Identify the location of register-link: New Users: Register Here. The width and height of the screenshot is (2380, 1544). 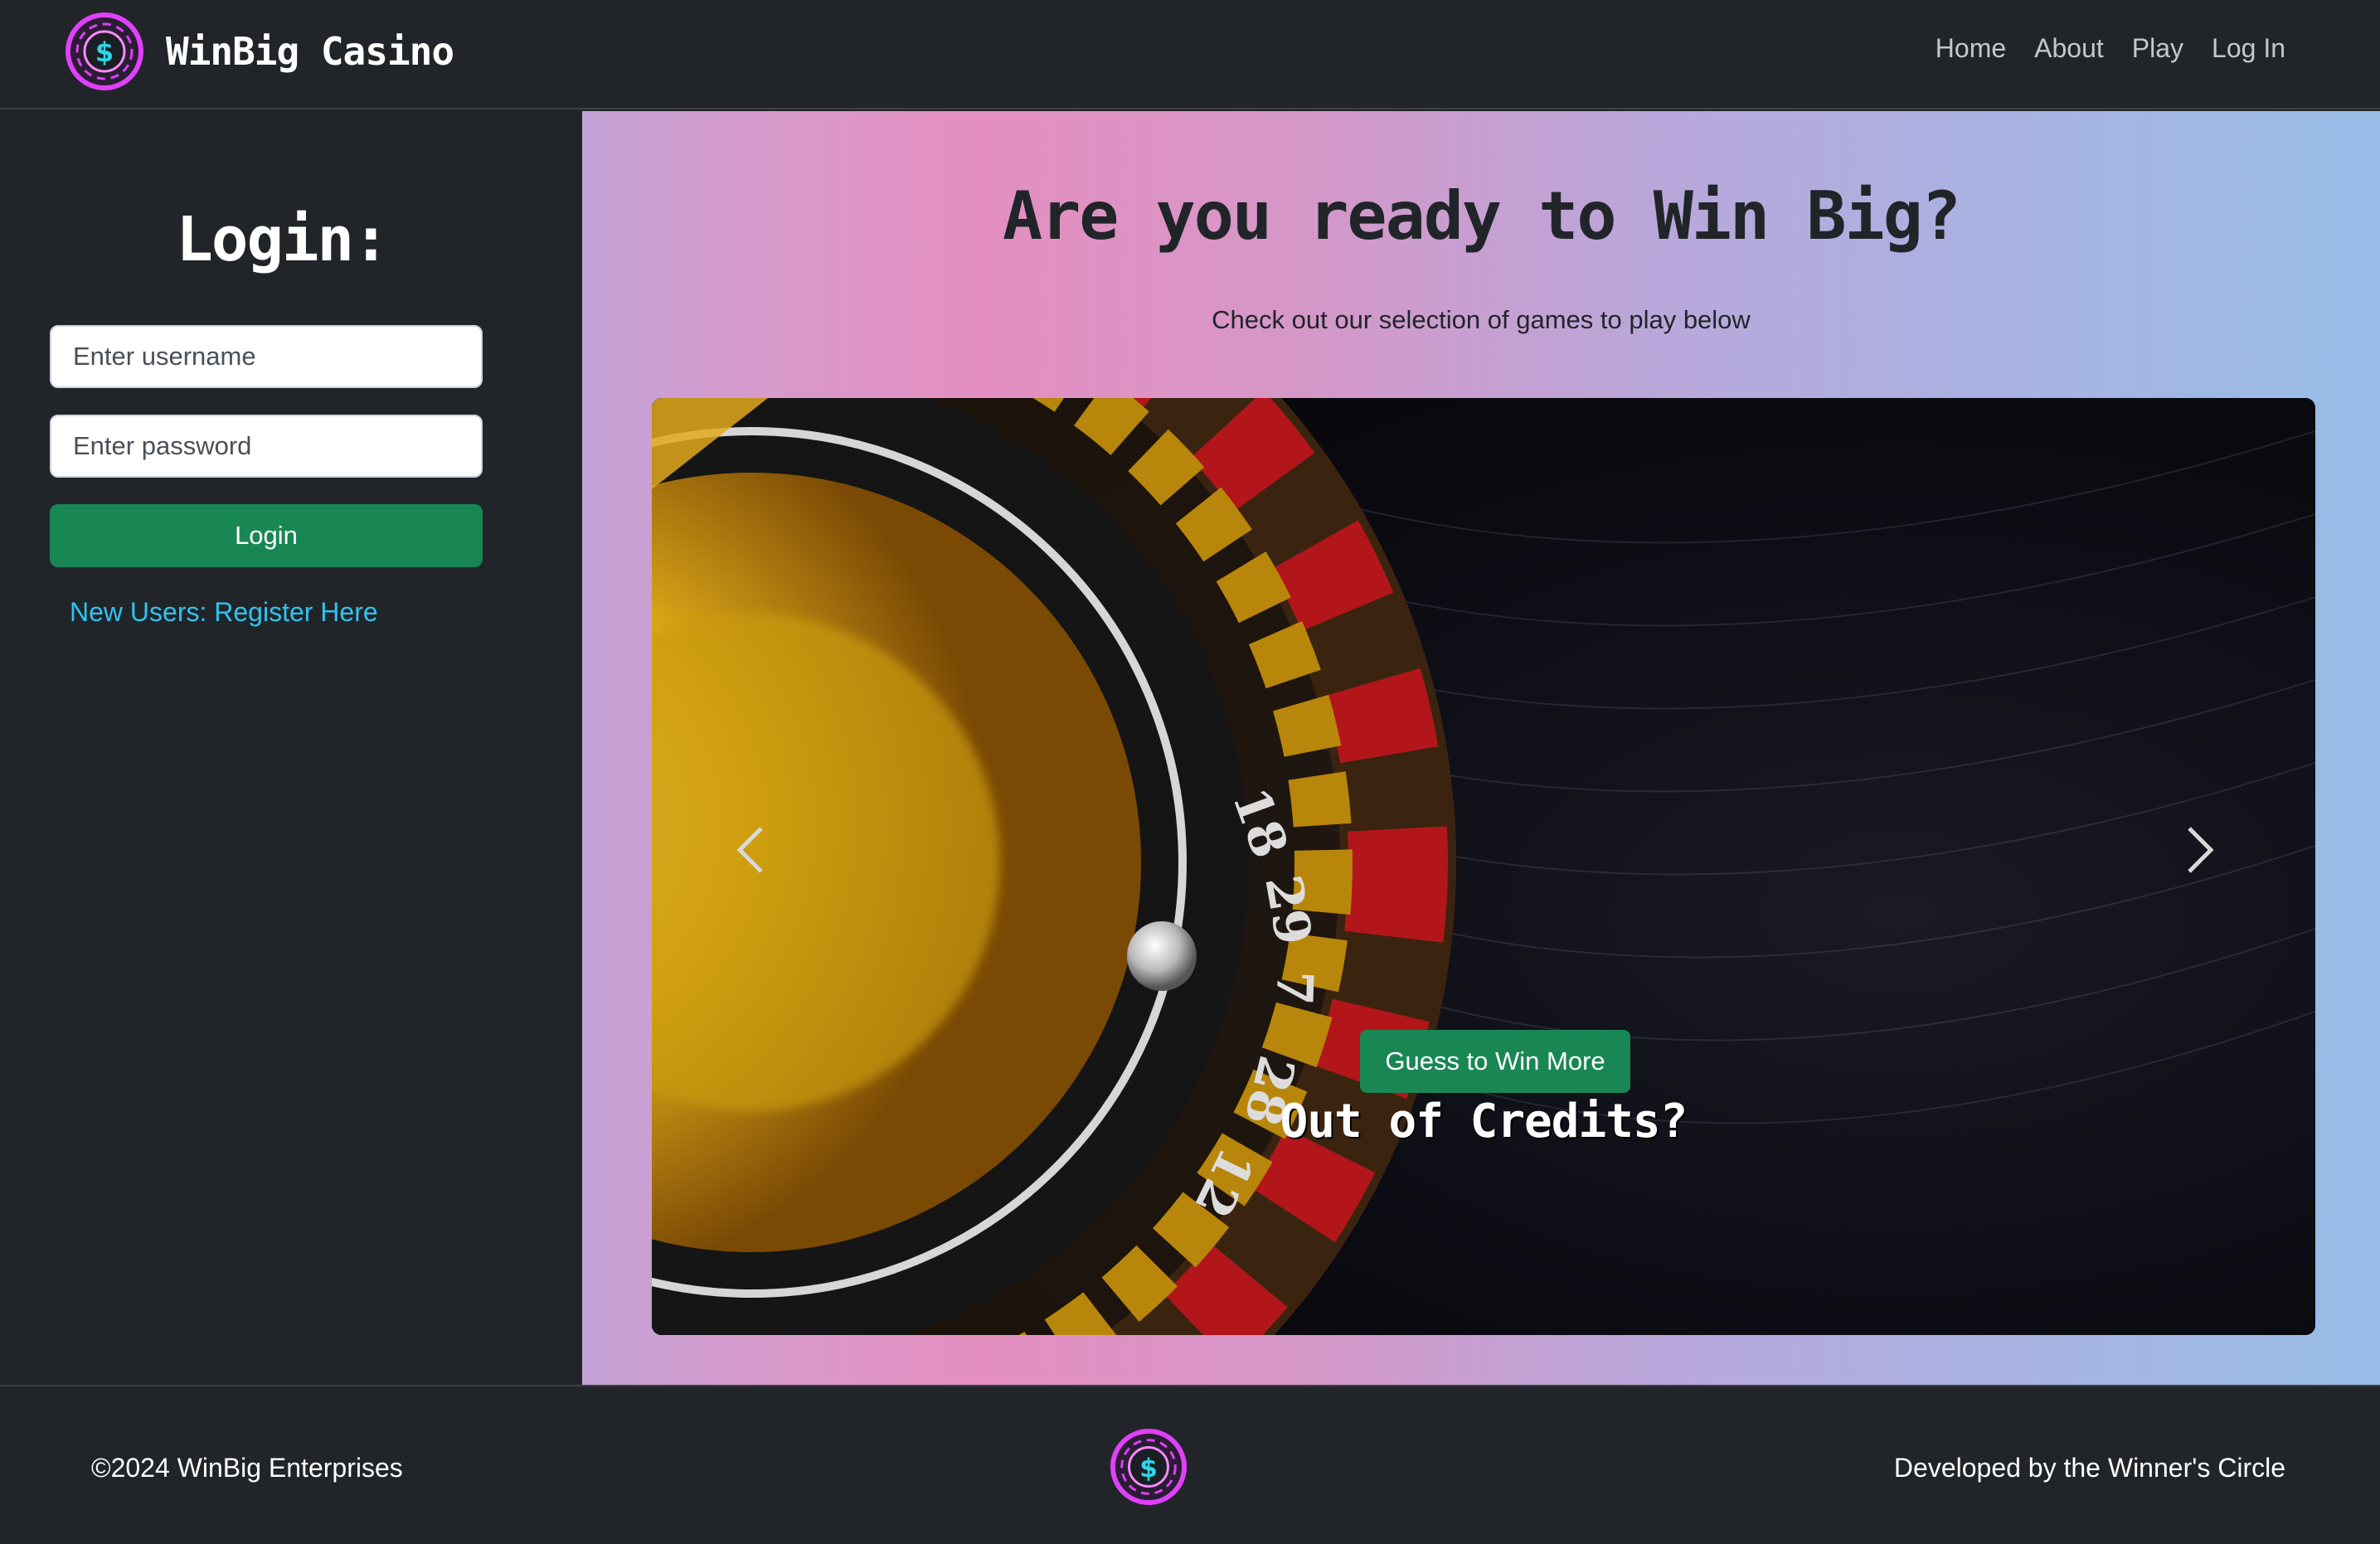
(224, 612).